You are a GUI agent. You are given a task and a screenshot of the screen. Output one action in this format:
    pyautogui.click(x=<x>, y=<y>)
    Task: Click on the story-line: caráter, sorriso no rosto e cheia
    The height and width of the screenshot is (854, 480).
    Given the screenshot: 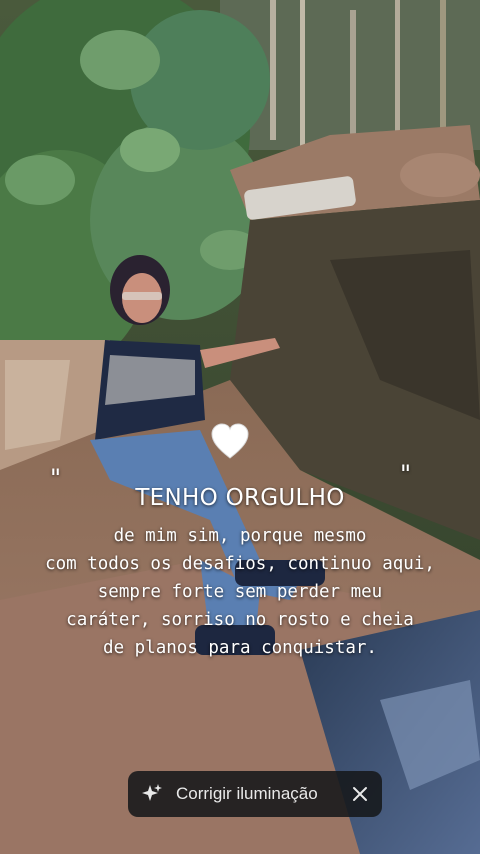 What is the action you would take?
    pyautogui.click(x=240, y=620)
    